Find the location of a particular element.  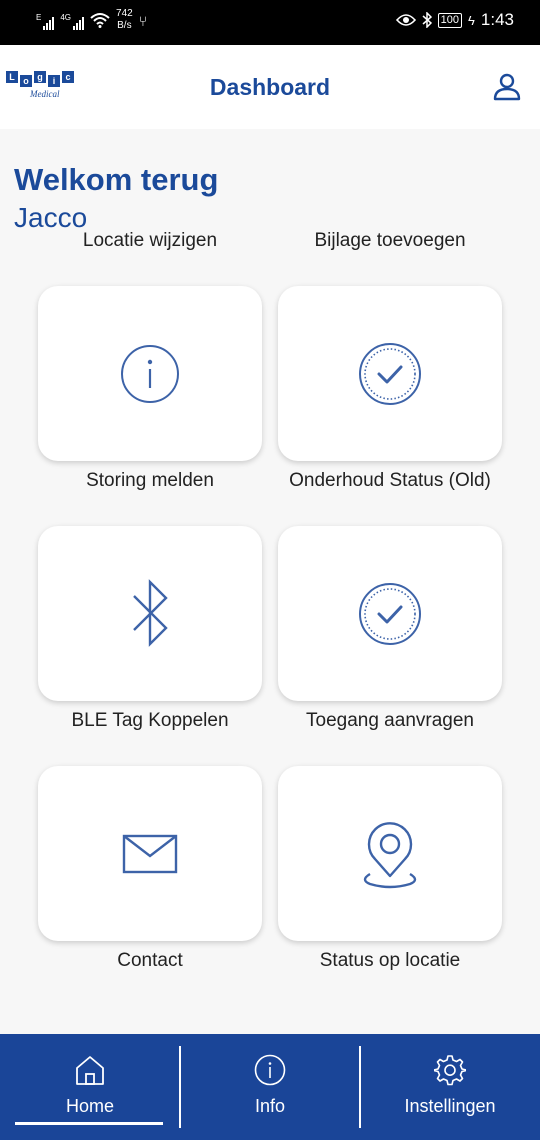

network-type-label-2: 4G is located at coordinates (66, 17).